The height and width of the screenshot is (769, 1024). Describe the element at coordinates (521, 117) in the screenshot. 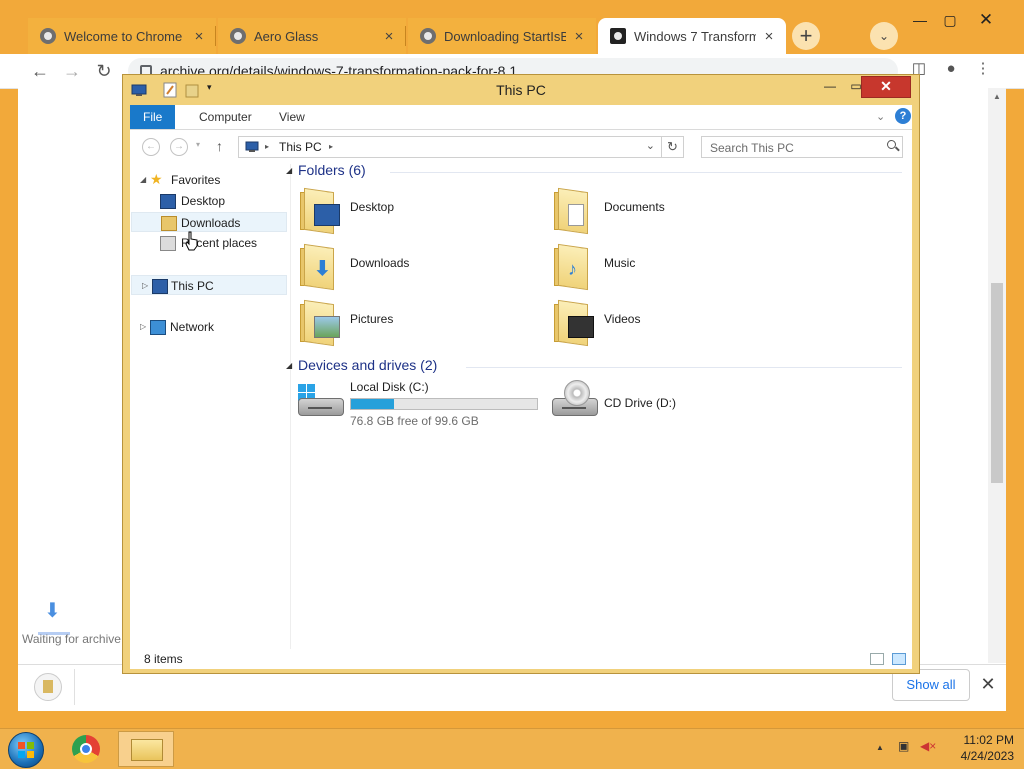

I see `ribbon: File Computer View ⌄ ?` at that location.